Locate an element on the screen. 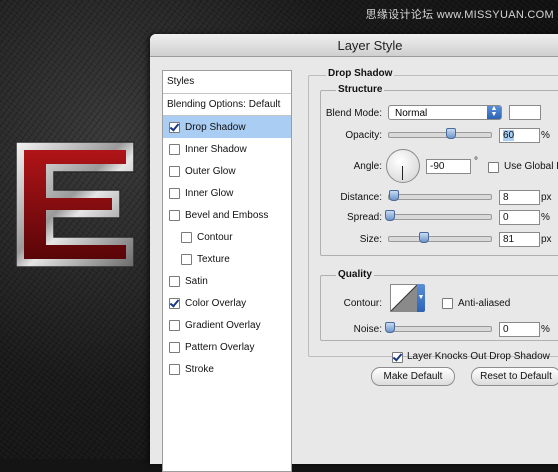 This screenshot has height=472, width=558. watermark: 思缘设计论坛 www.MISSYUAN.COM is located at coordinates (459, 15).